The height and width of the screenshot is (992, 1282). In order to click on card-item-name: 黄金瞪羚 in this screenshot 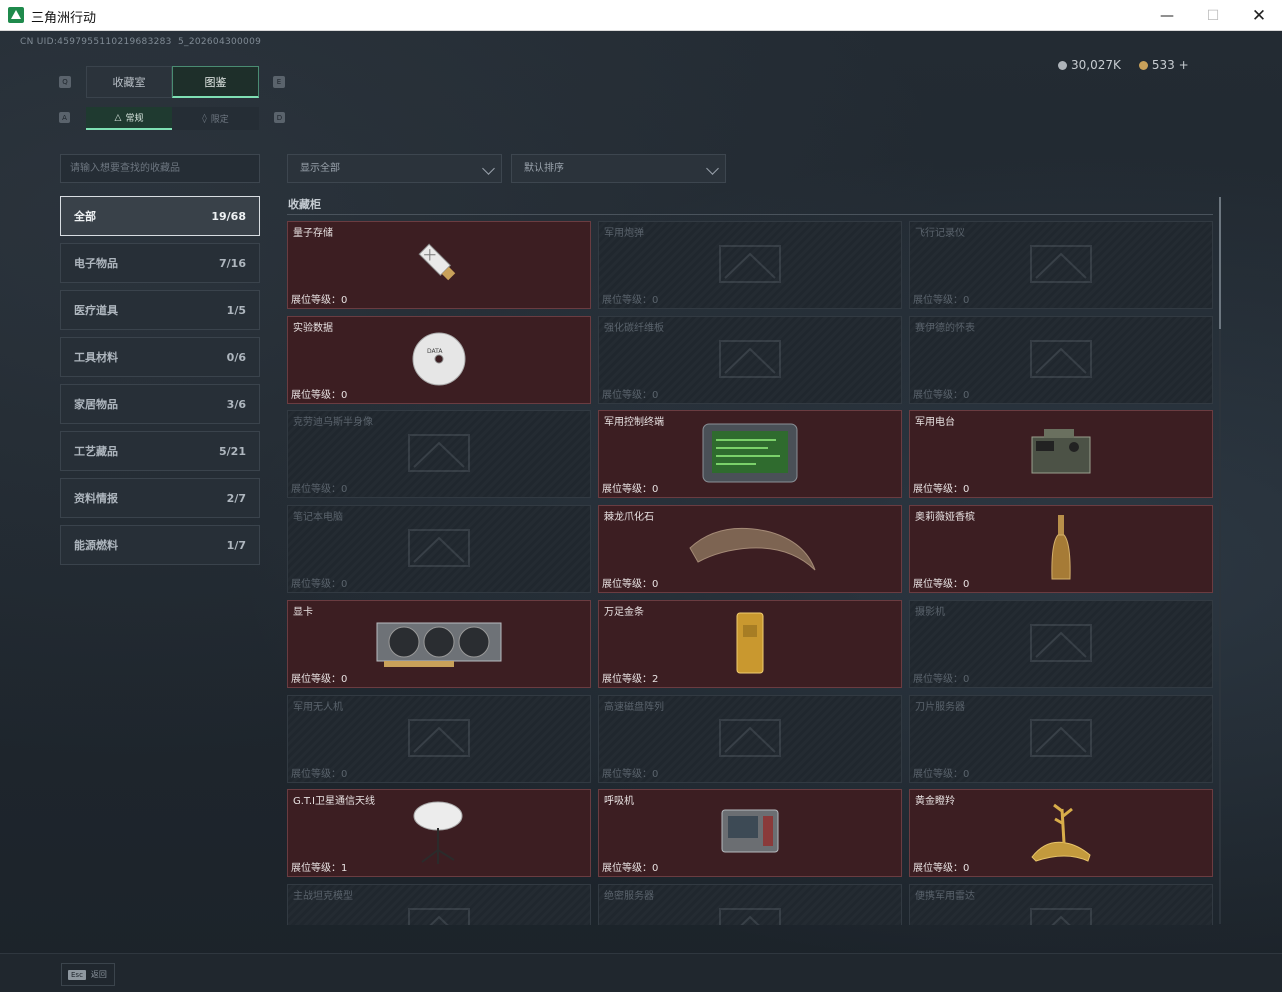, I will do `click(935, 801)`.